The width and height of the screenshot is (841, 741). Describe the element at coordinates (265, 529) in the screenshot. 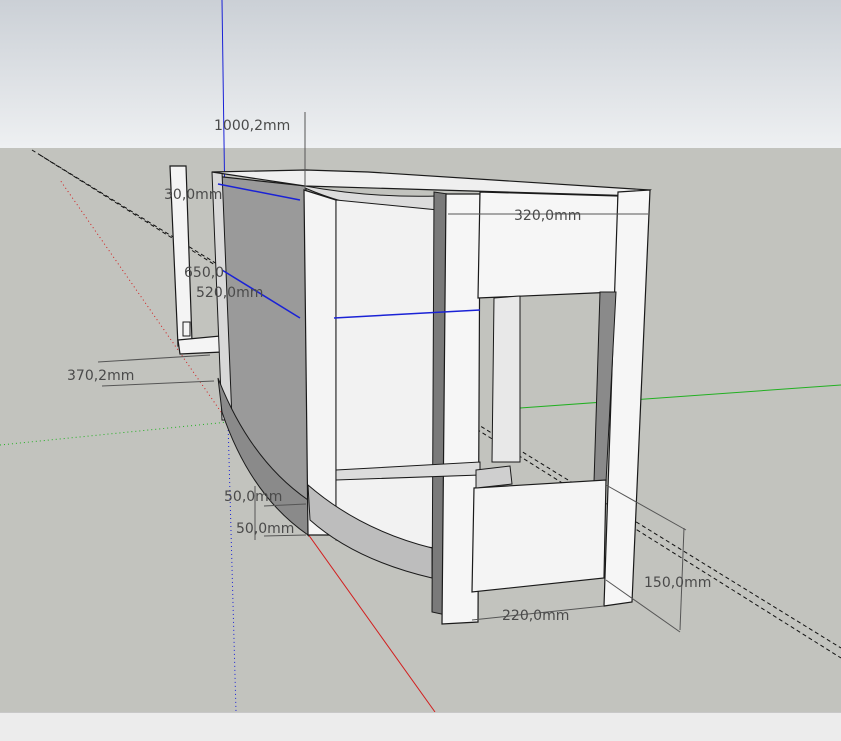

I see `dim-label-plinth-lower: 50,0mm` at that location.